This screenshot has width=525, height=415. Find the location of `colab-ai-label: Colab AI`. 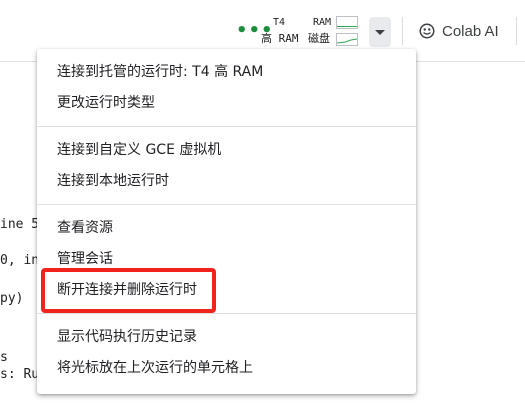

colab-ai-label: Colab AI is located at coordinates (470, 31).